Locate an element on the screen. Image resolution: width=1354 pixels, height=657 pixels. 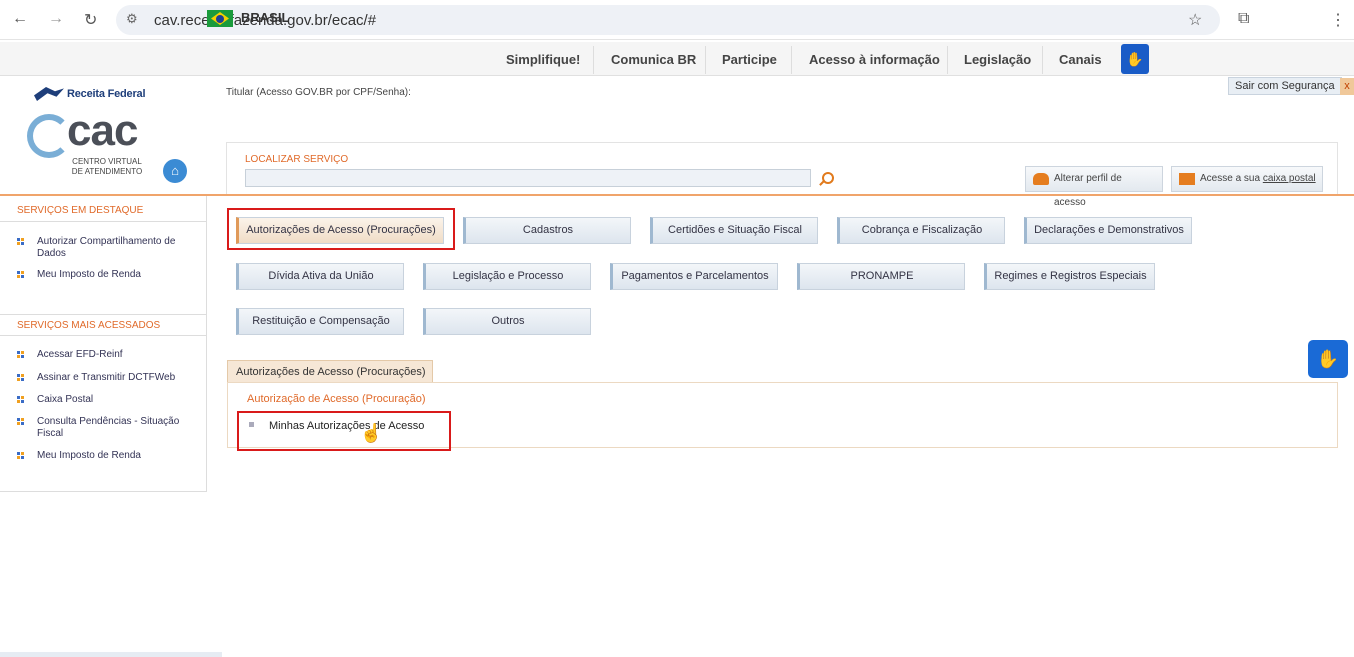
brazil-flag-icon is located at coordinates (220, 18).